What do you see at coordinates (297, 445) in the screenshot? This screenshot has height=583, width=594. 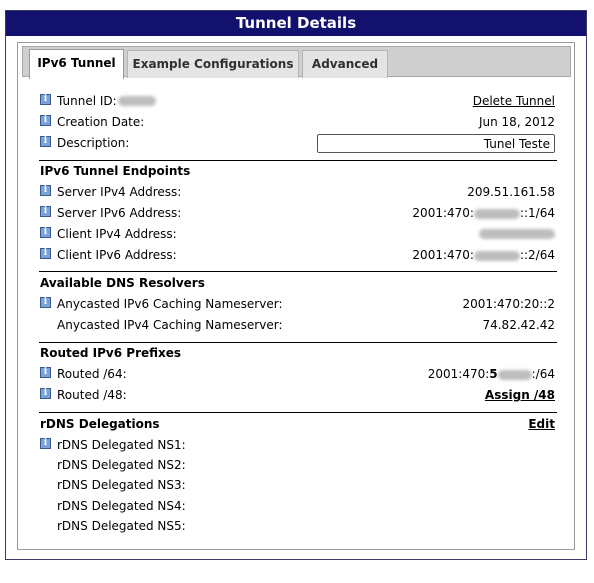 I see `rdns-ns1-row: i rDNS Delegated NS1:` at bounding box center [297, 445].